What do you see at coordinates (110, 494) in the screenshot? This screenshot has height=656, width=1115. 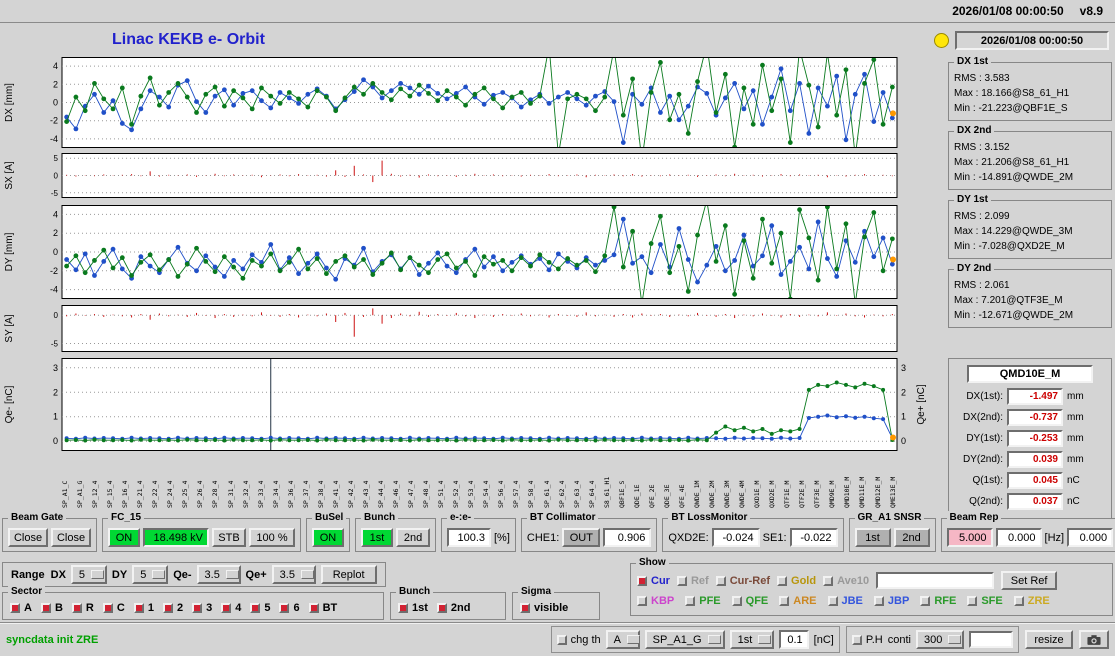 I see `bpm-label: SP_15_4` at bounding box center [110, 494].